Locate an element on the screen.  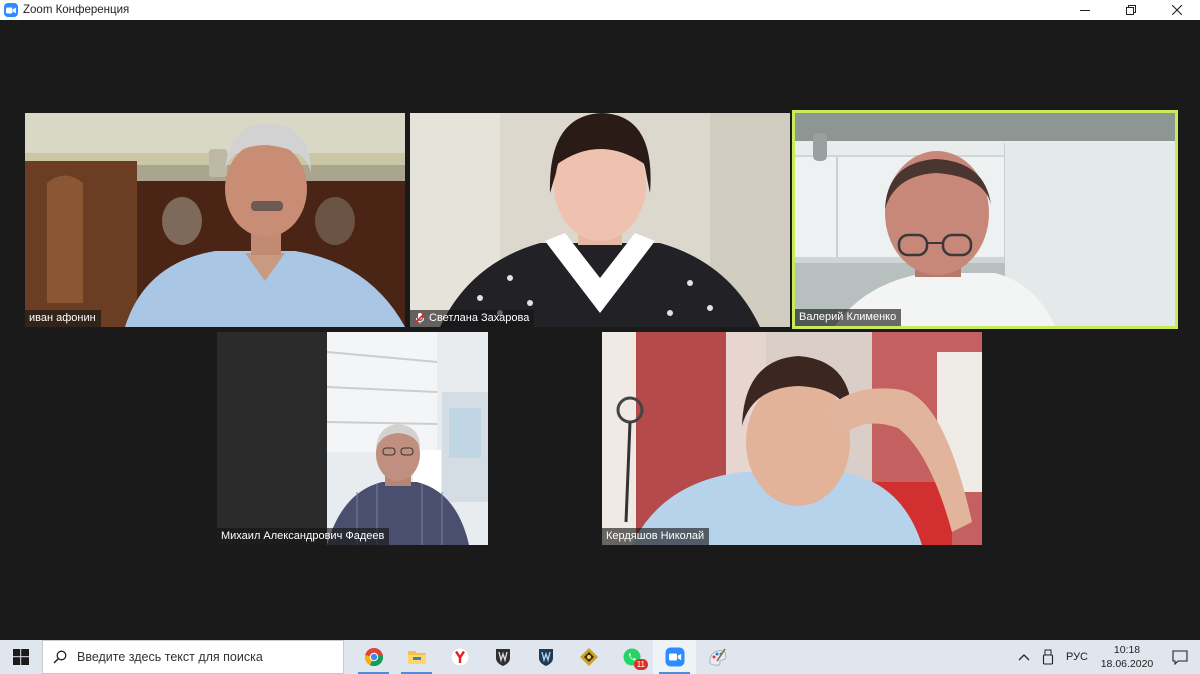
zoom-icon is located at coordinates (674, 657).